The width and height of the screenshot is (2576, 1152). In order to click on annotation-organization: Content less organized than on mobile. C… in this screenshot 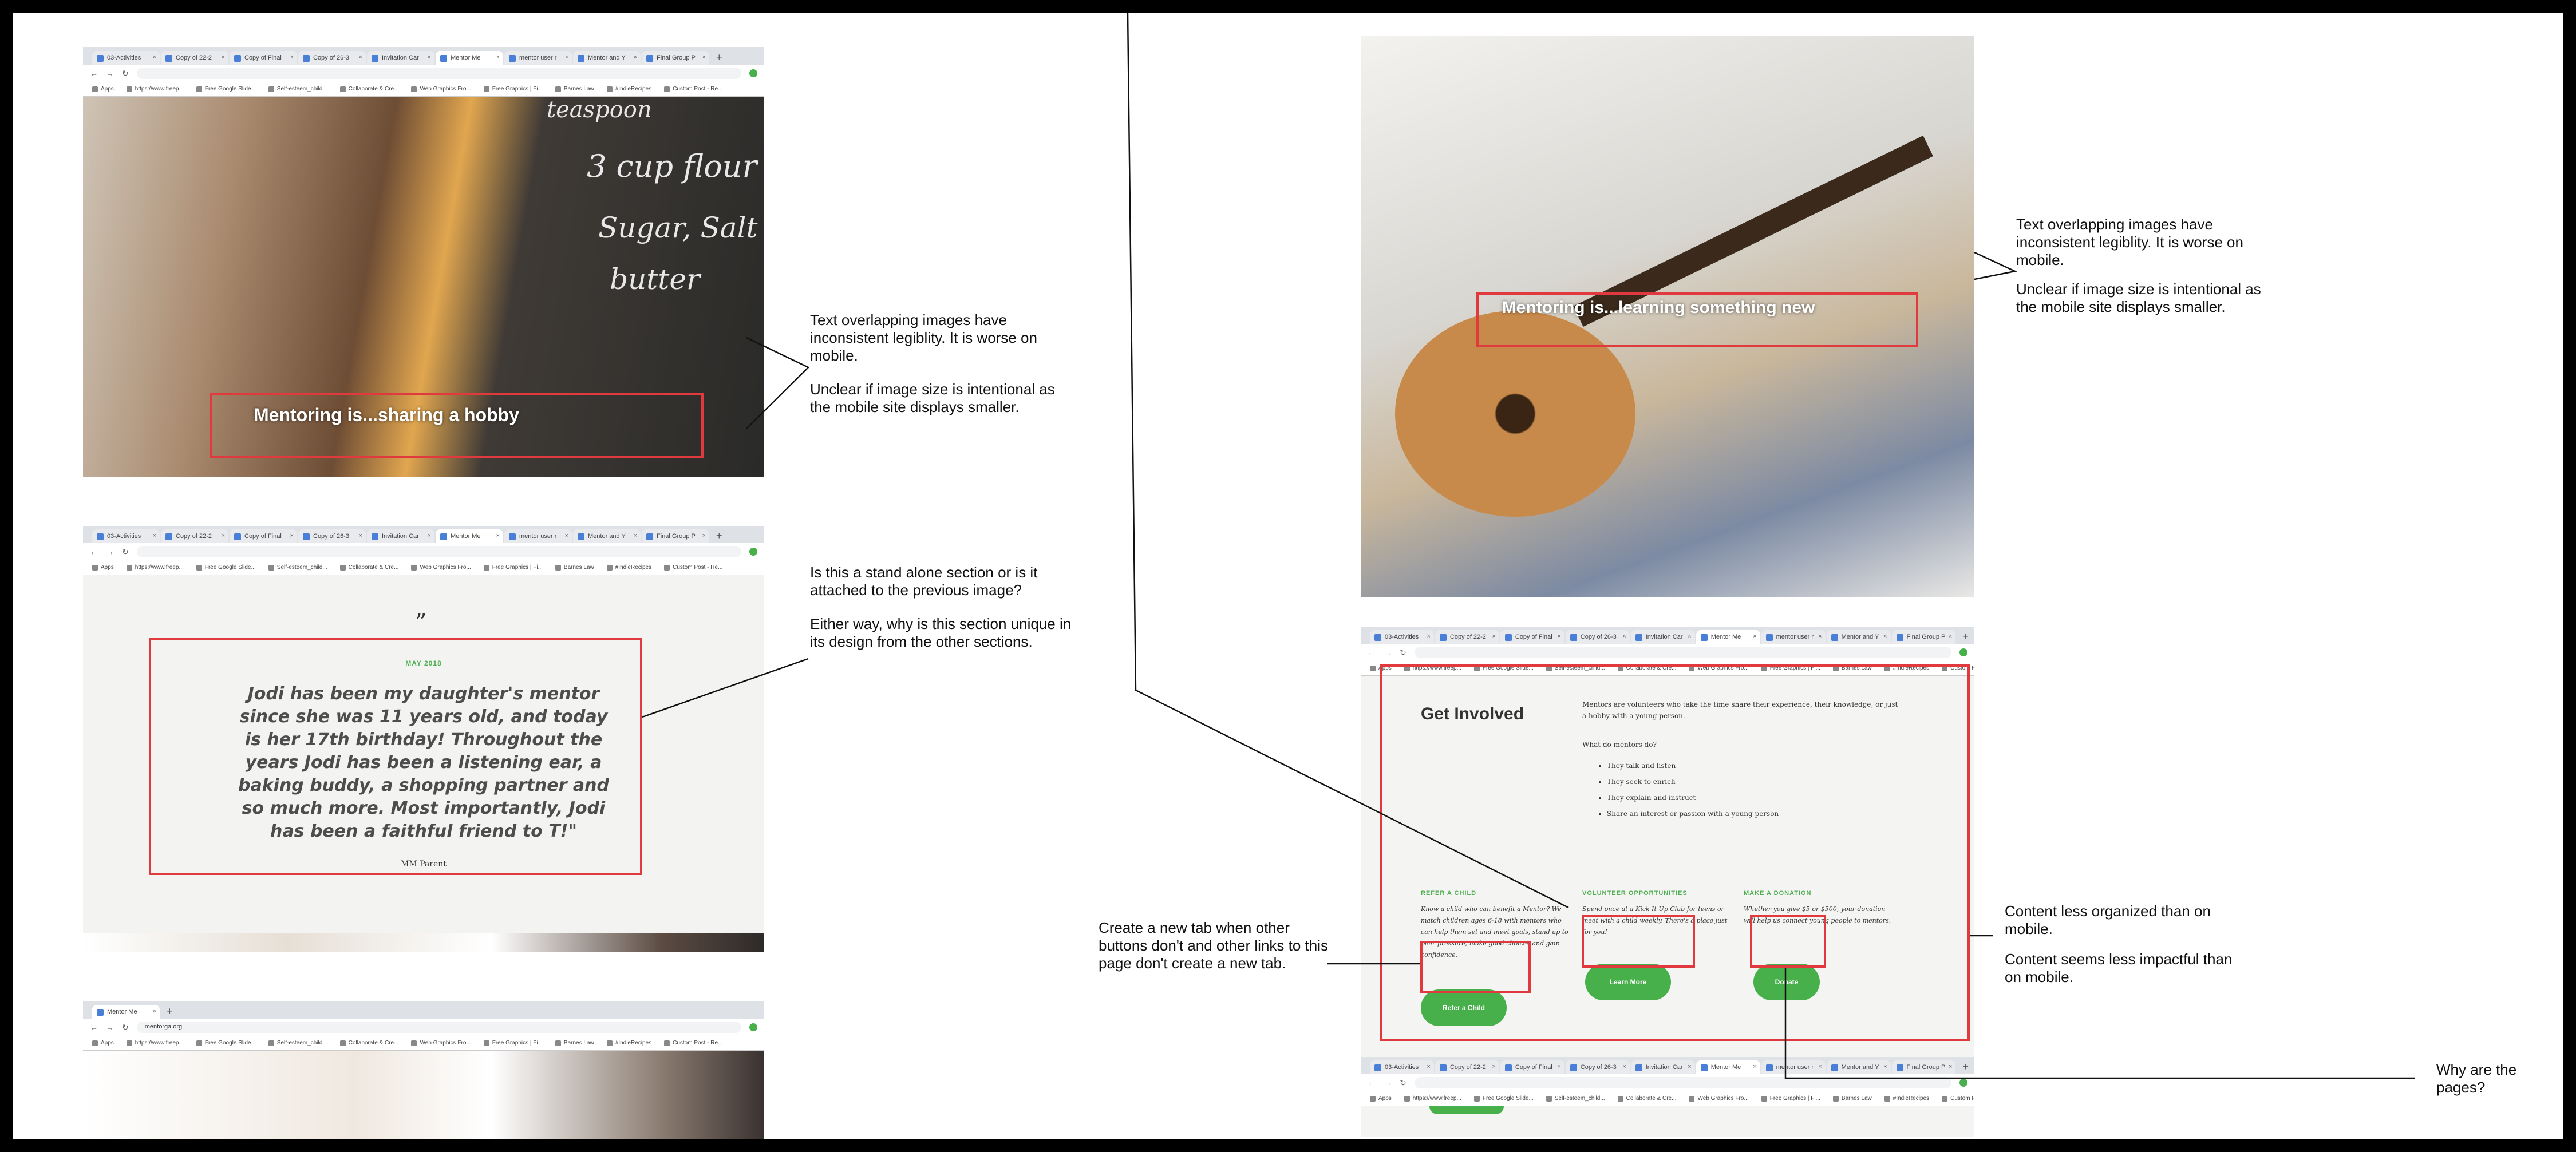, I will do `click(2128, 944)`.